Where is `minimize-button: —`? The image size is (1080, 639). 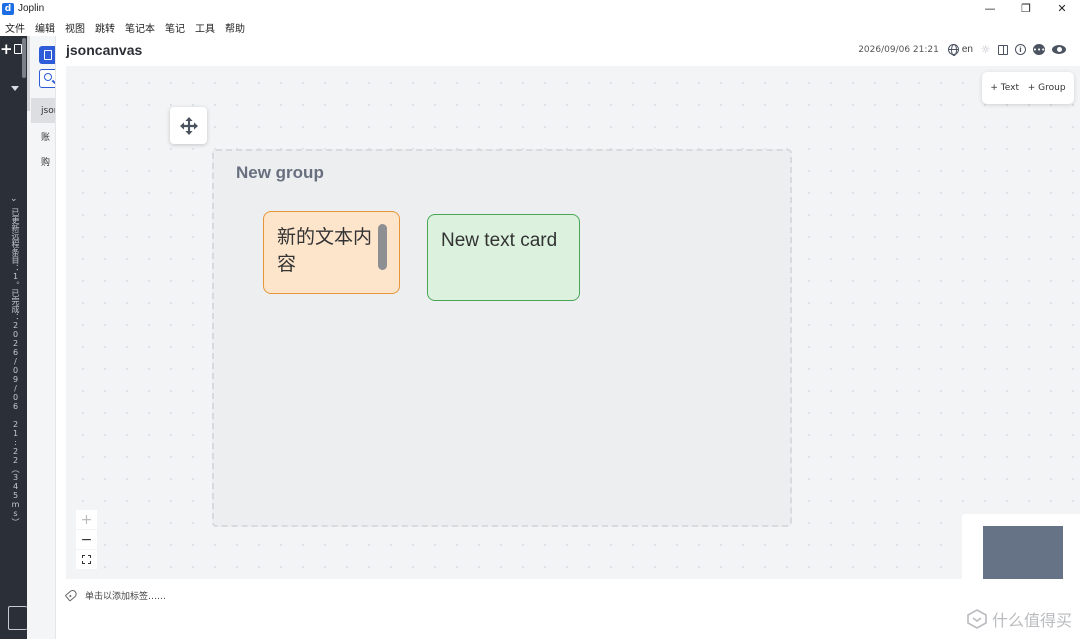
minimize-button: — is located at coordinates (990, 8).